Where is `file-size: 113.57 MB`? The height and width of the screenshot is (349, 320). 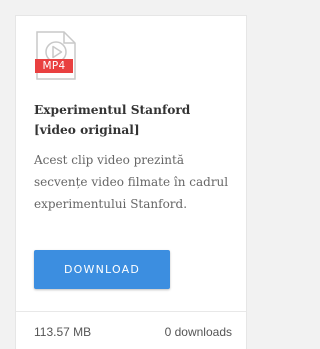 file-size: 113.57 MB is located at coordinates (63, 332).